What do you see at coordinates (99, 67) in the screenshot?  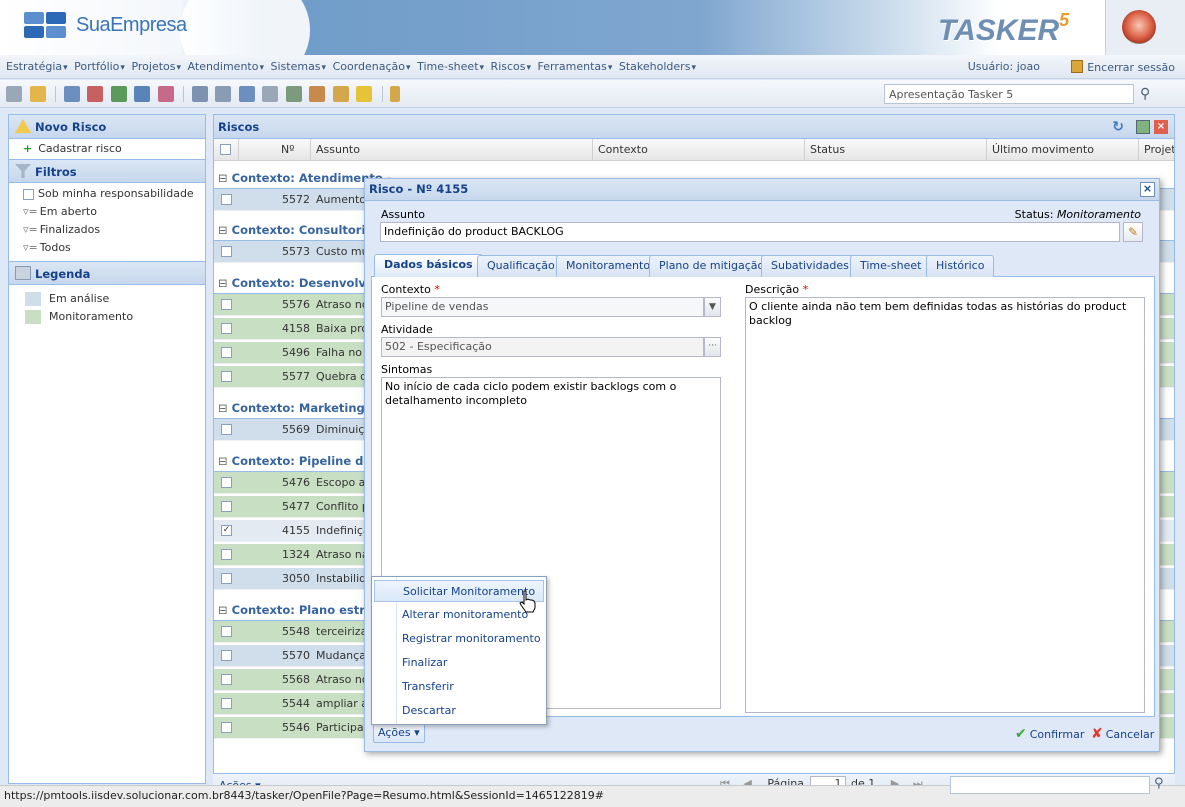 I see `menu-portfolio: Portfólio` at bounding box center [99, 67].